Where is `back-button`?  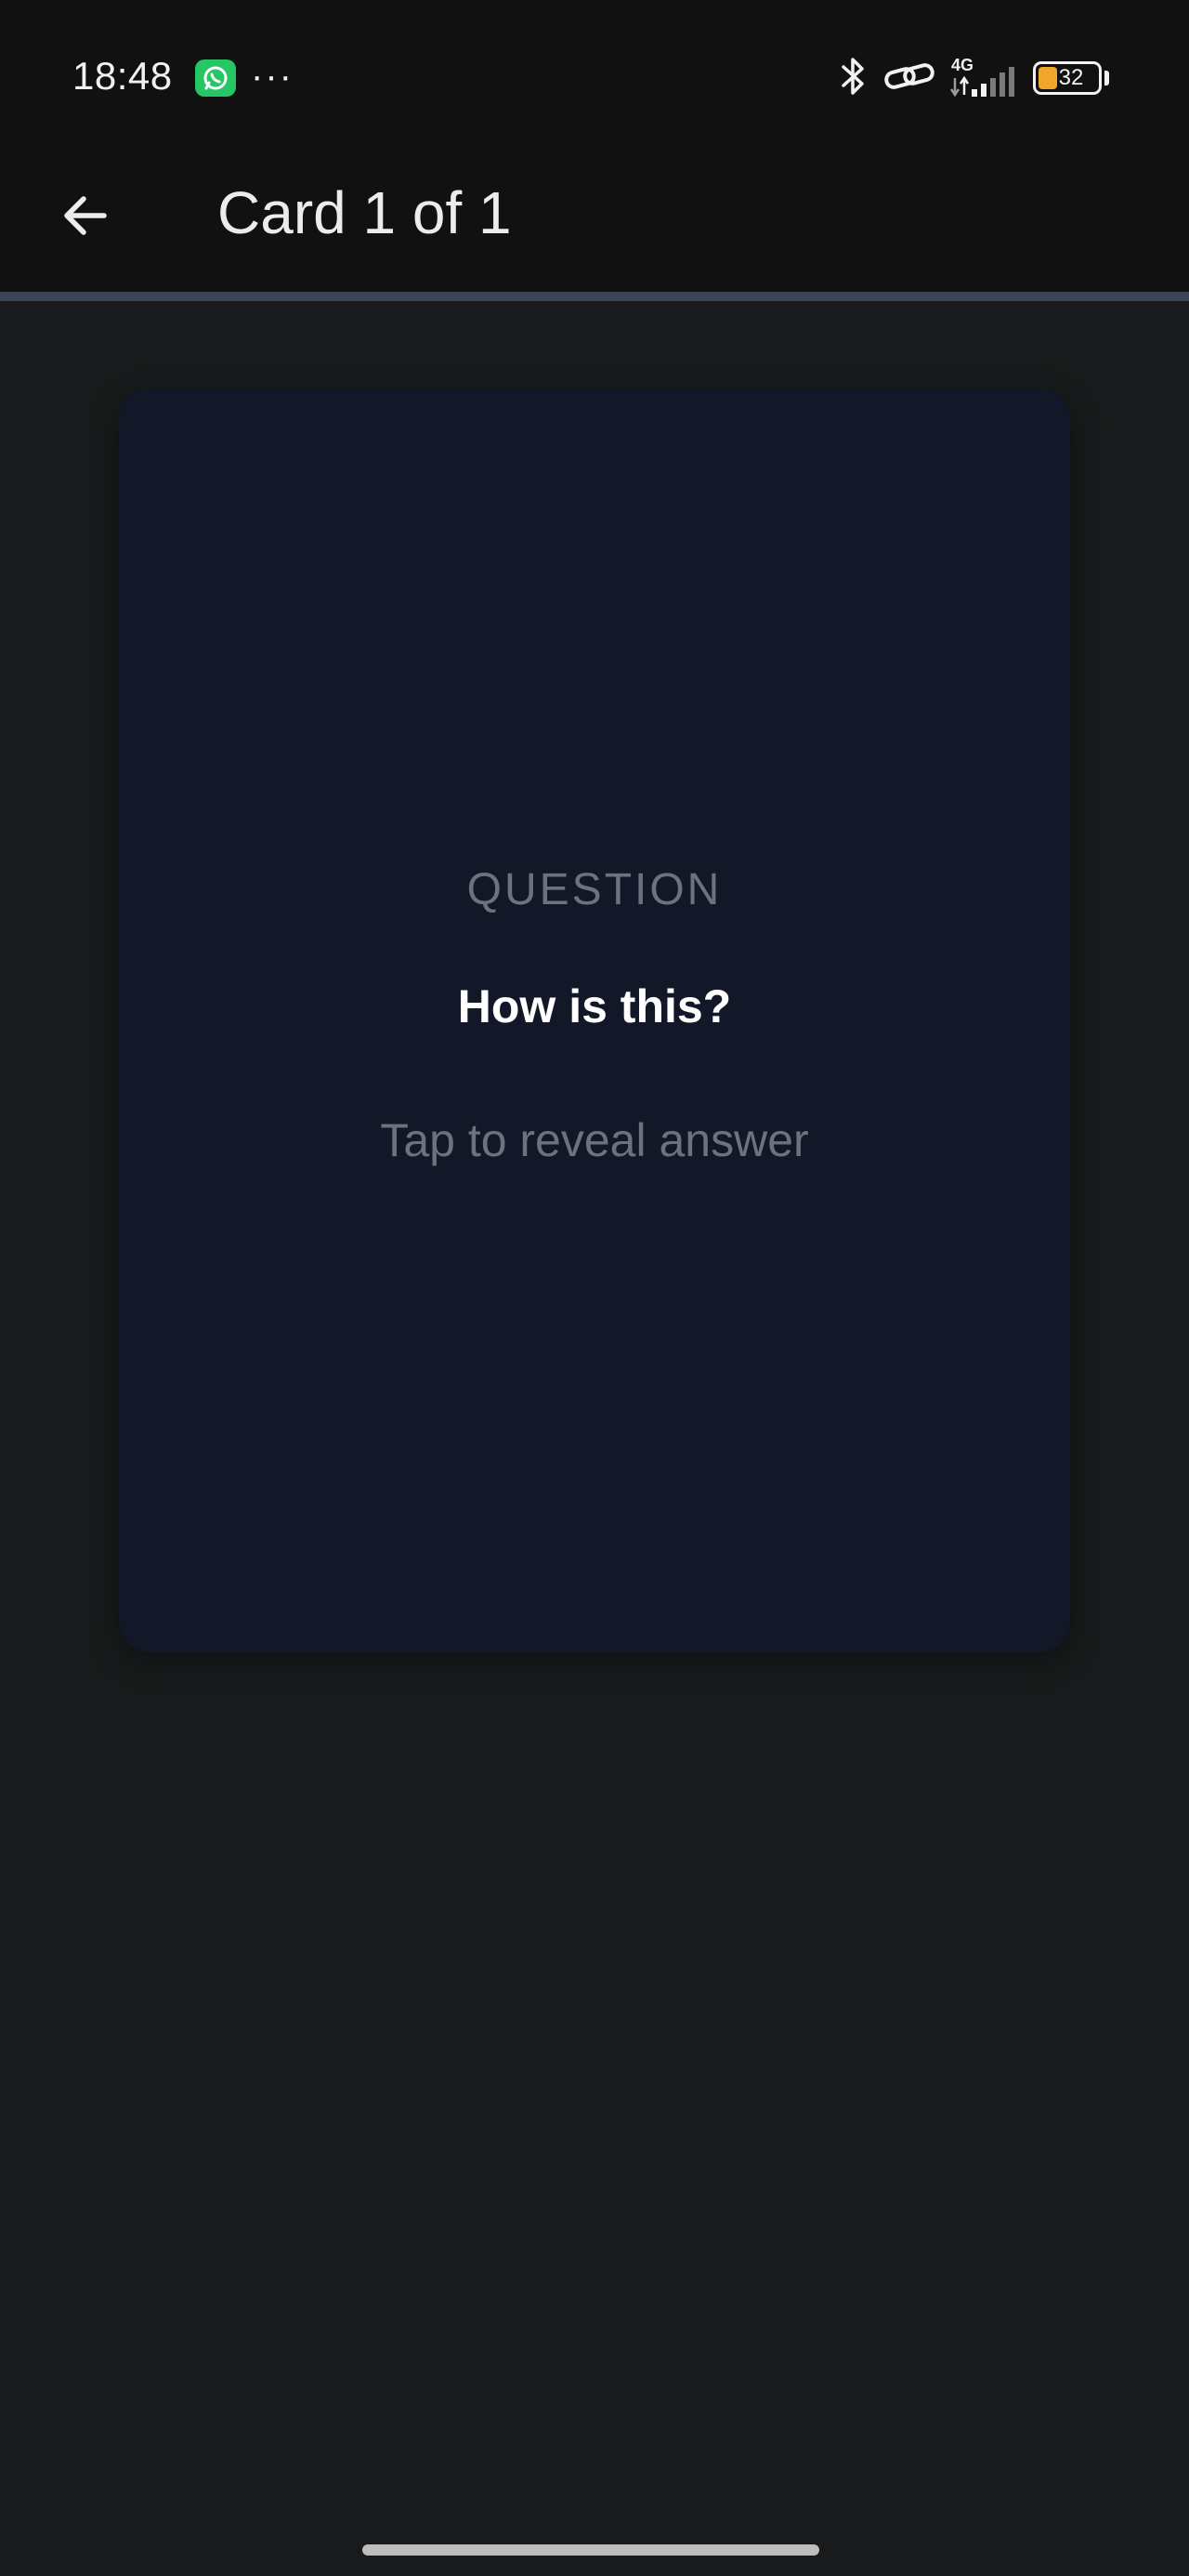
back-button is located at coordinates (85, 216).